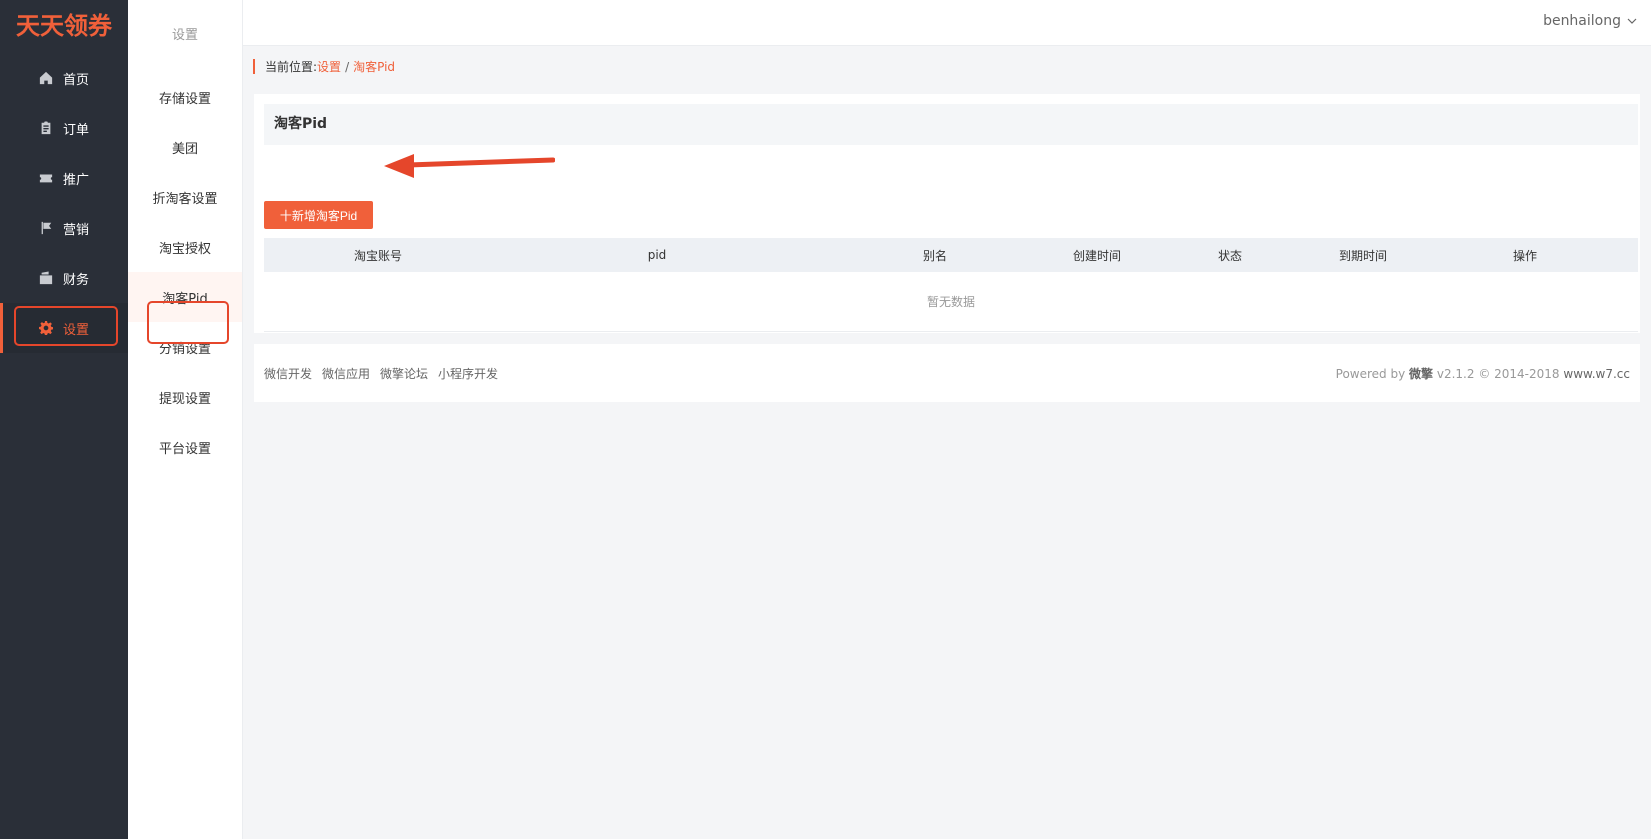 The width and height of the screenshot is (1651, 839). I want to click on panel-title: 淘客Pid, so click(951, 124).